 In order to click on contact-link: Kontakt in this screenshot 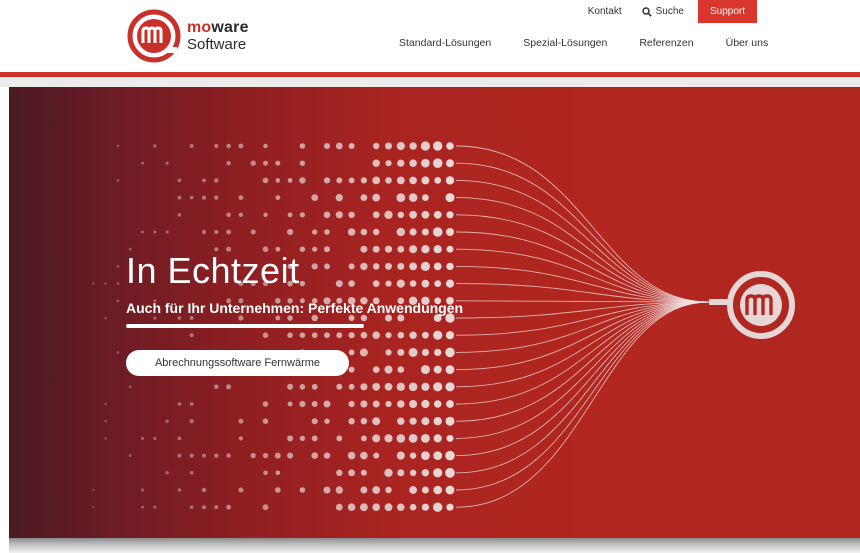, I will do `click(605, 11)`.